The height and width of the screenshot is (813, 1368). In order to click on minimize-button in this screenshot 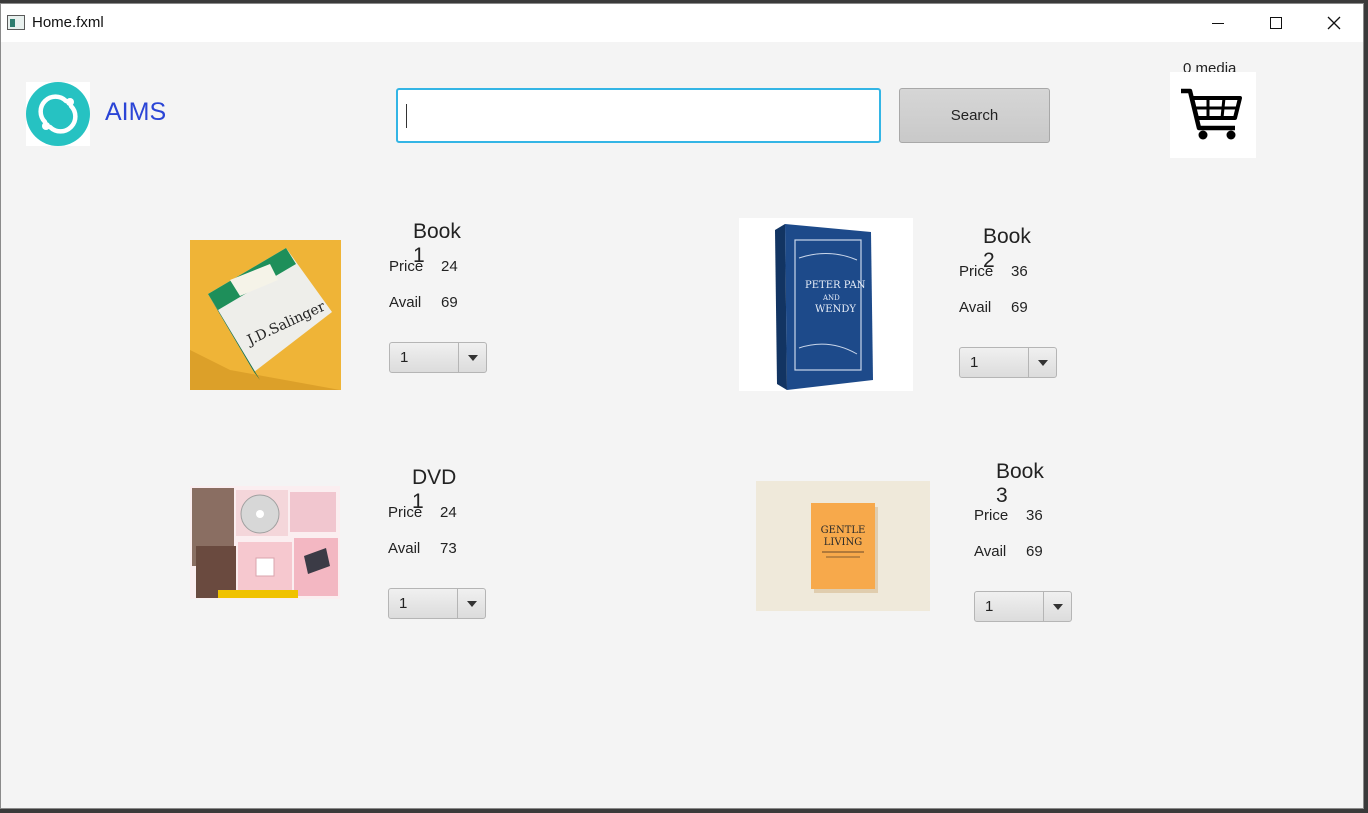, I will do `click(1218, 23)`.